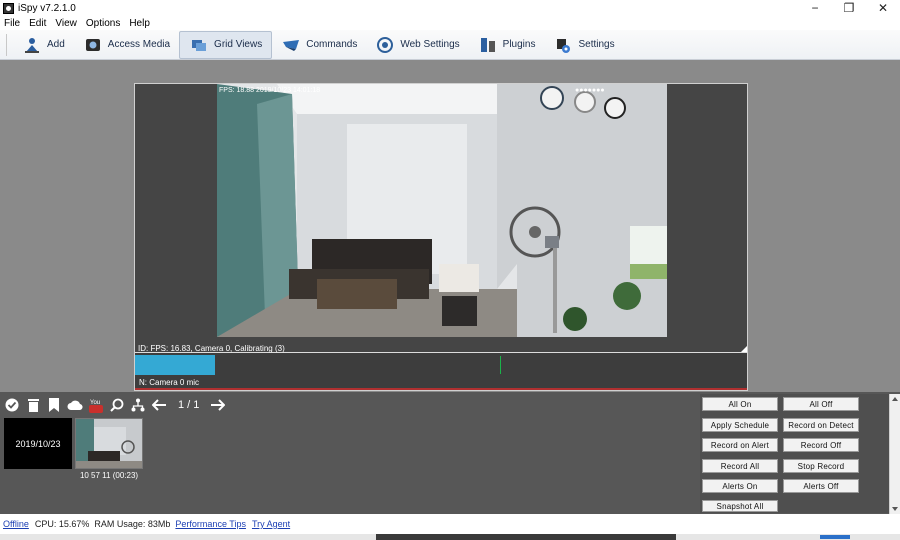  I want to click on all-off-button: All Off, so click(821, 404).